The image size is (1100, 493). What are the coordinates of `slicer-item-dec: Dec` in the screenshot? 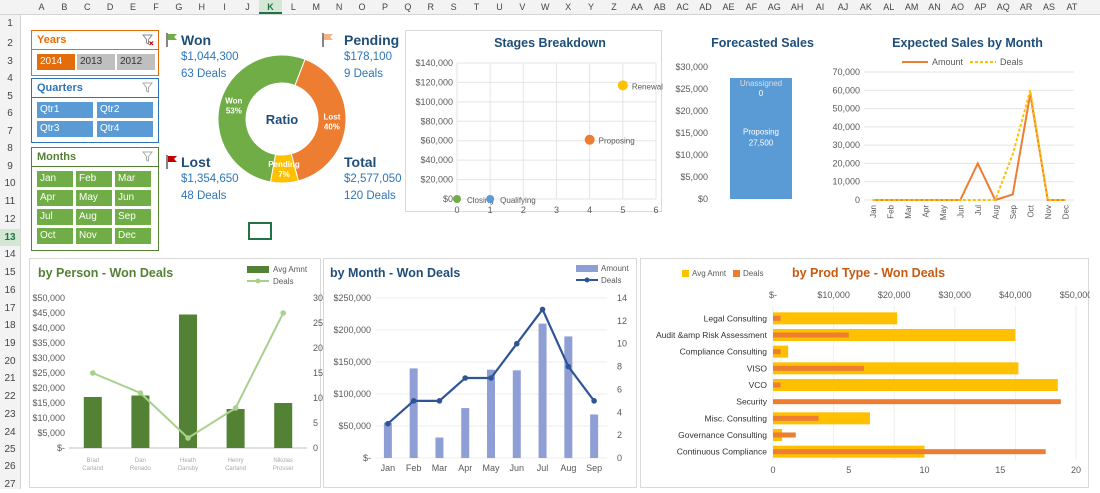 It's located at (133, 236).